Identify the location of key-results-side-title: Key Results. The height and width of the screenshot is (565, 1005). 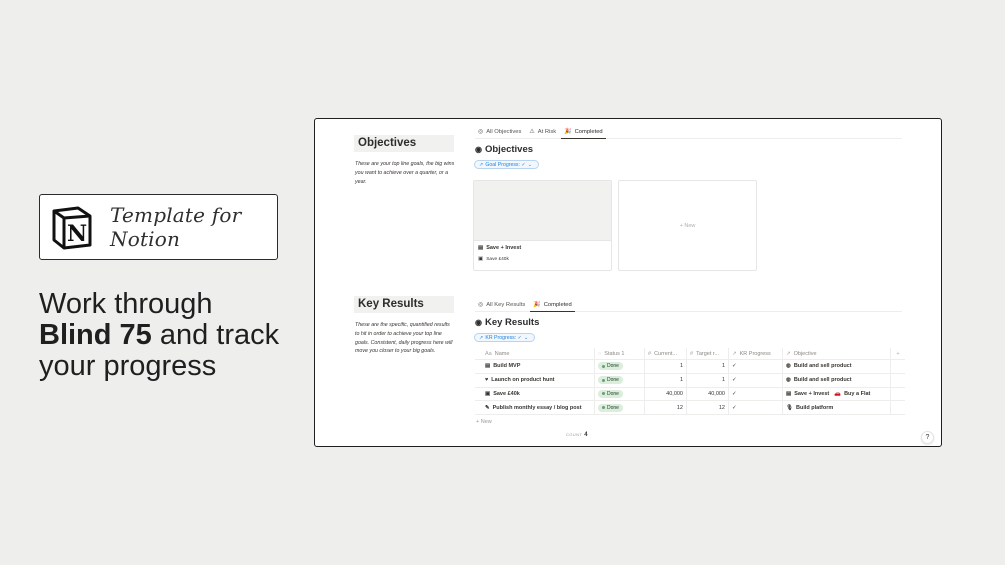
(404, 304).